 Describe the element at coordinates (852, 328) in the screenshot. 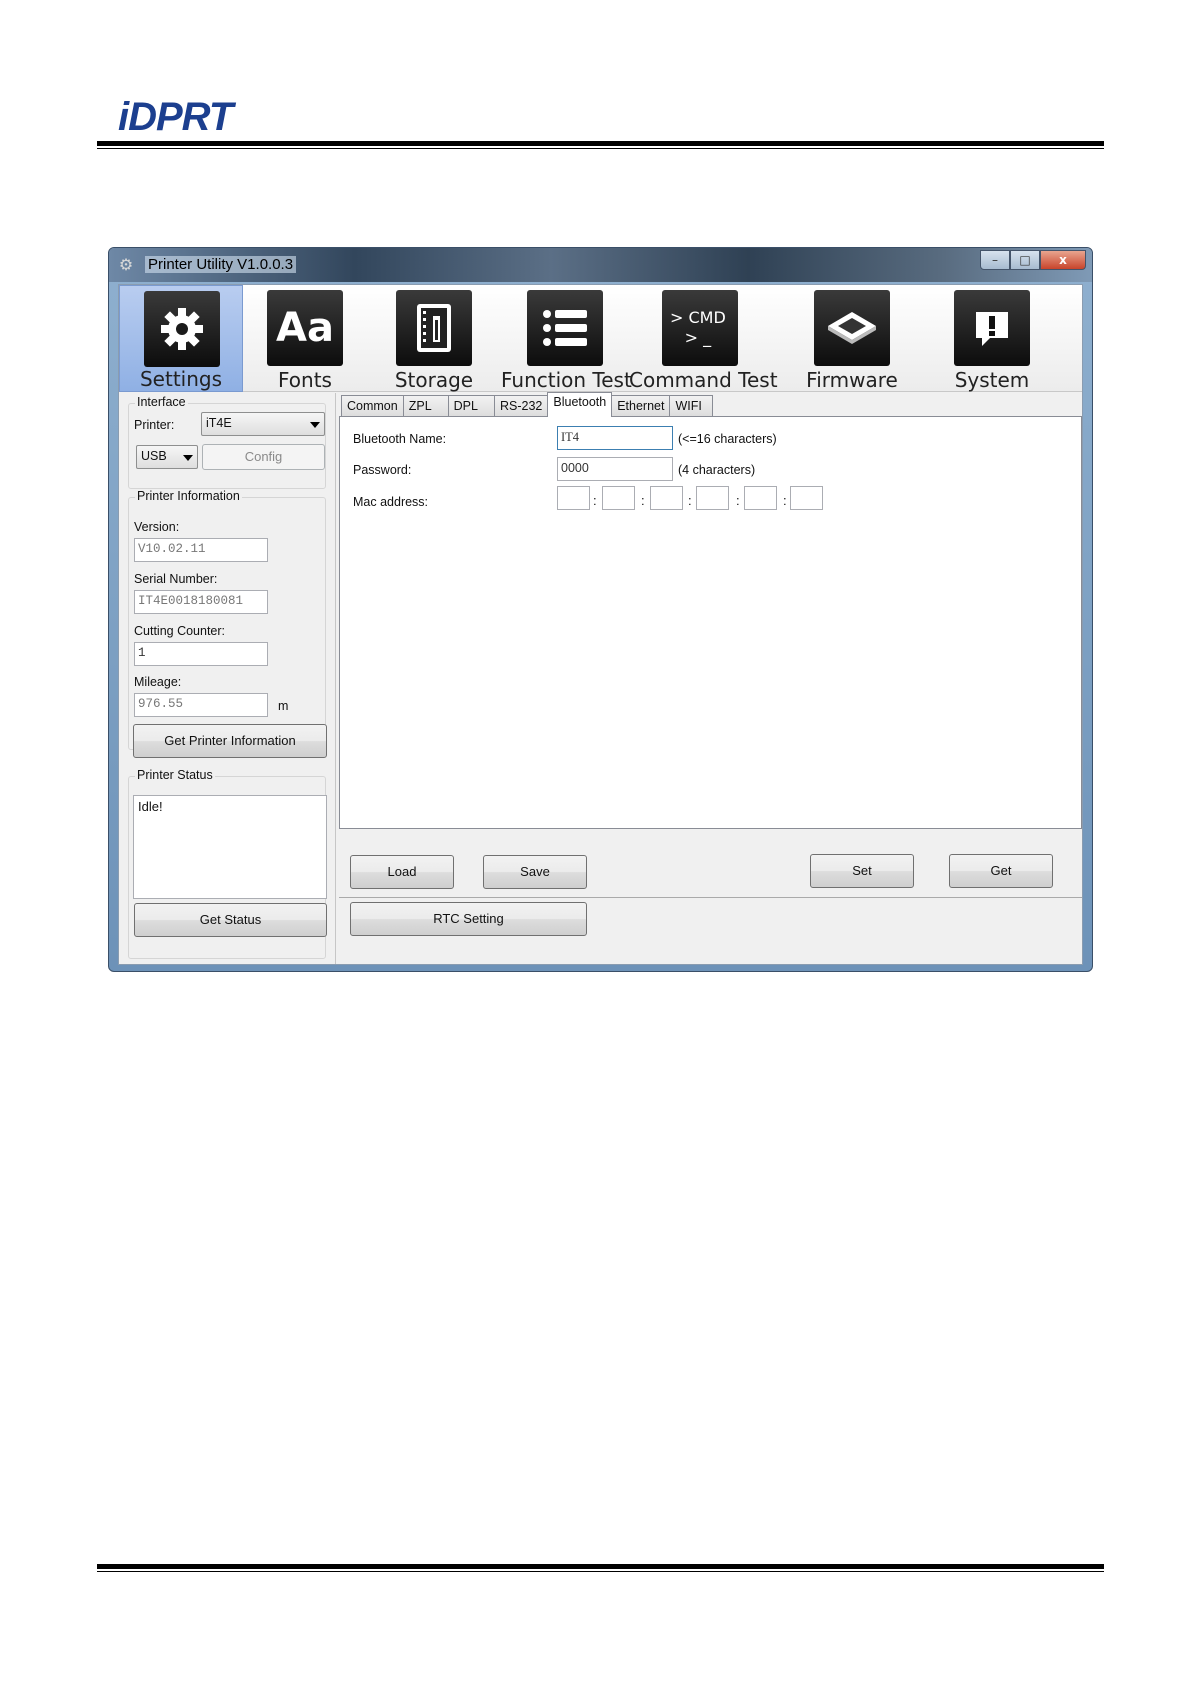

I see `chip-icon` at that location.